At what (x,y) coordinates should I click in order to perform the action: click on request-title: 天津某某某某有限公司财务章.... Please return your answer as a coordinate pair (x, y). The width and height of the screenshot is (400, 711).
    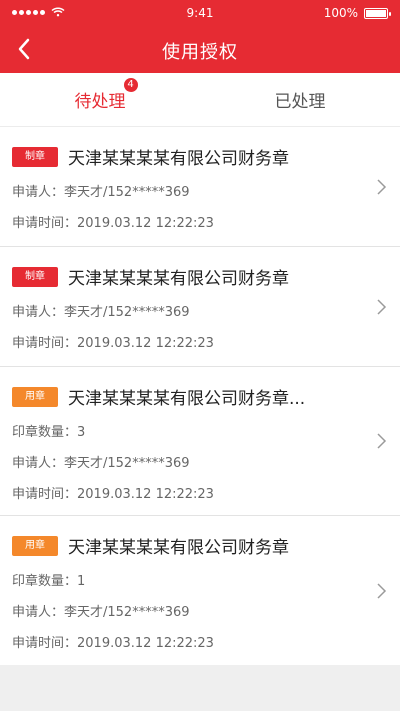
    Looking at the image, I should click on (187, 399).